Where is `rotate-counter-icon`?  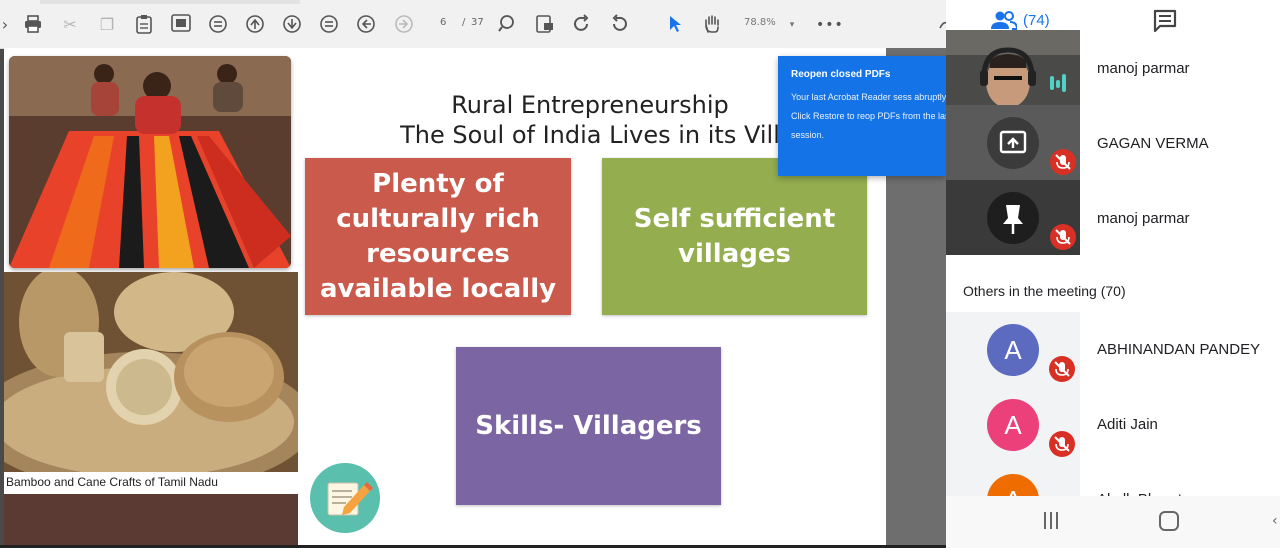 rotate-counter-icon is located at coordinates (619, 25).